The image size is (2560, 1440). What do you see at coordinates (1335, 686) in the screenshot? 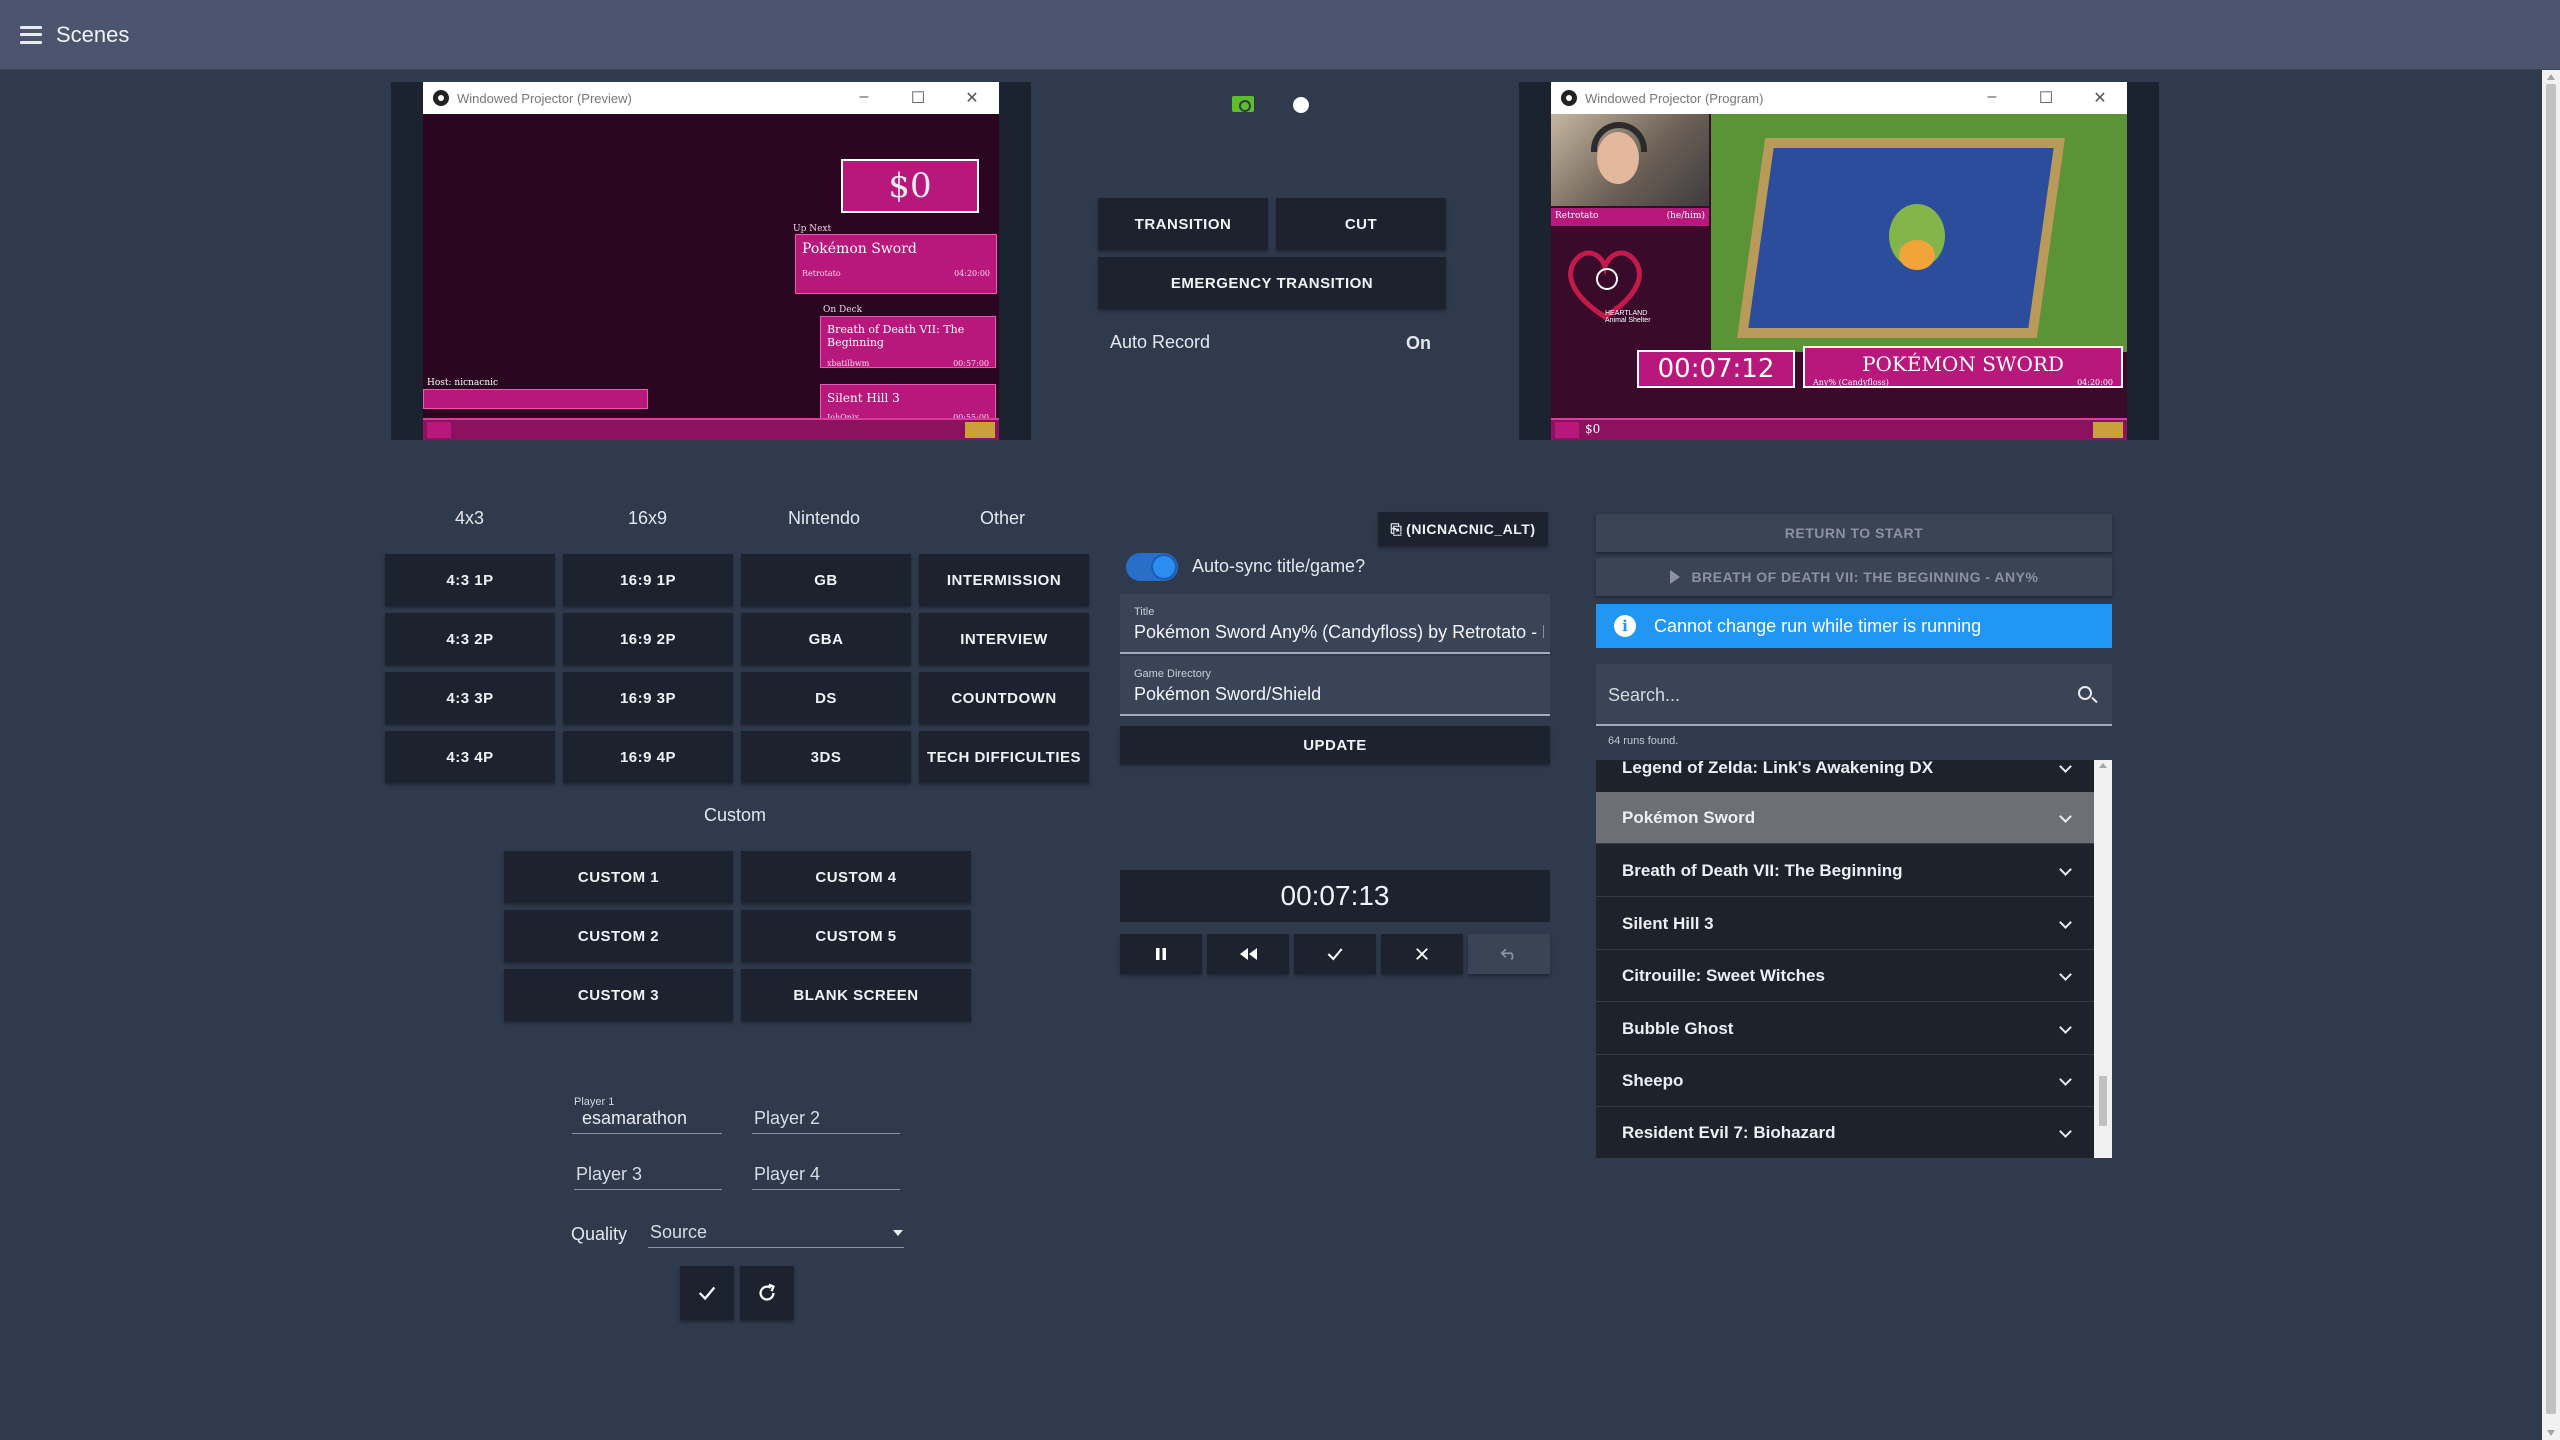
I see `game-directory-field: Game Directory Pokémon Sword/Shield` at bounding box center [1335, 686].